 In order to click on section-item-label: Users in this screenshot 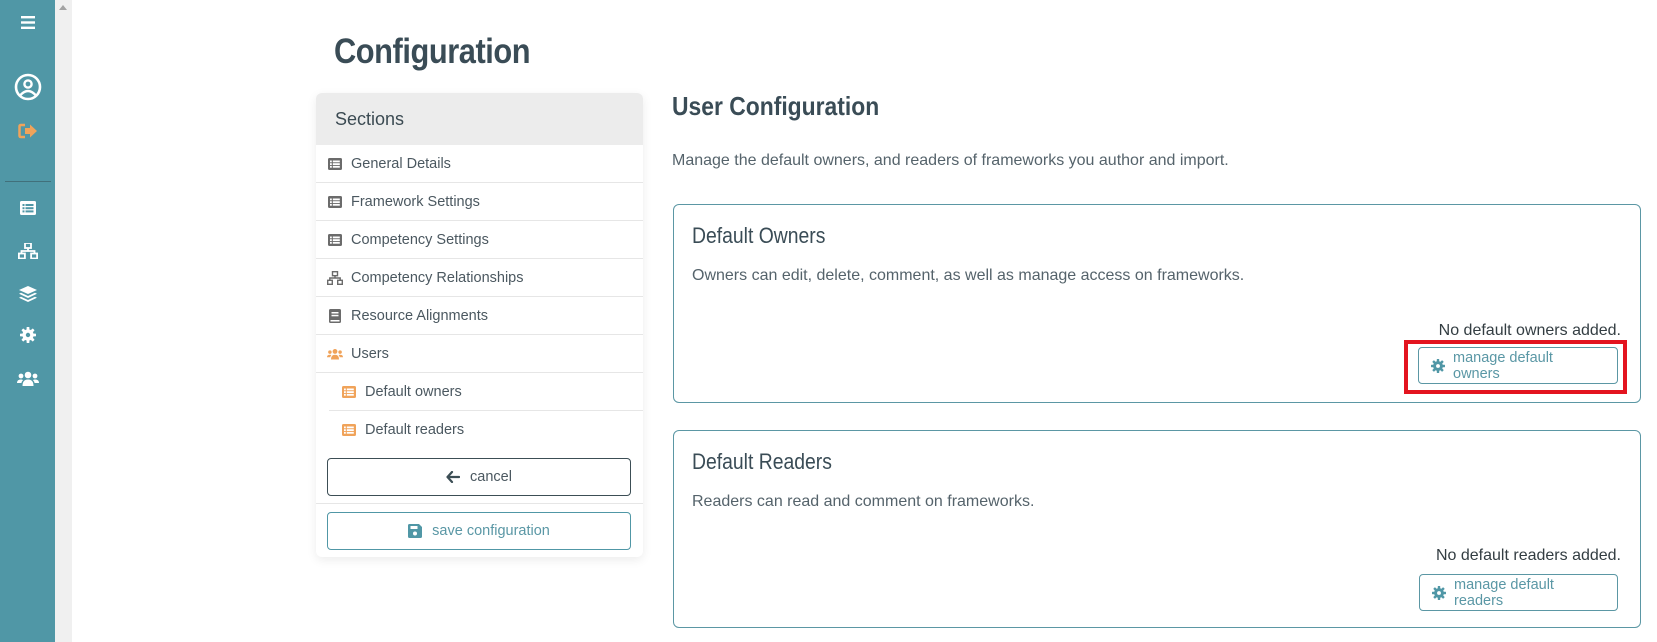, I will do `click(370, 353)`.